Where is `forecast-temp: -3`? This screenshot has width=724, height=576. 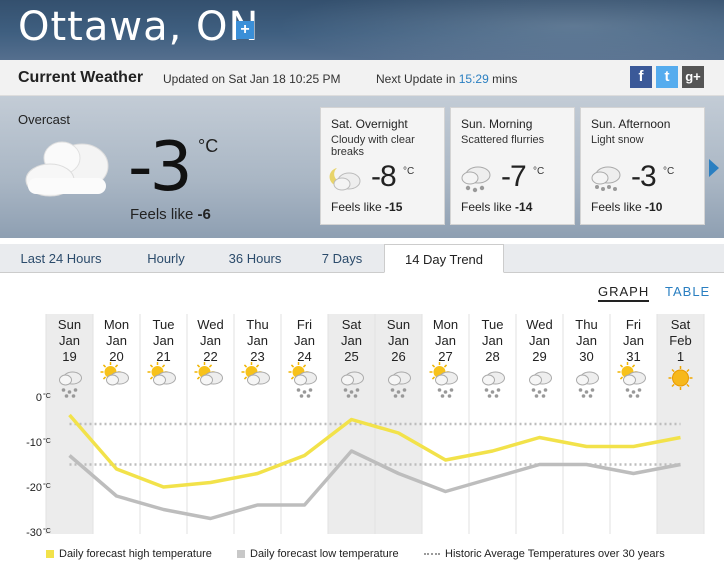 forecast-temp: -3 is located at coordinates (644, 176).